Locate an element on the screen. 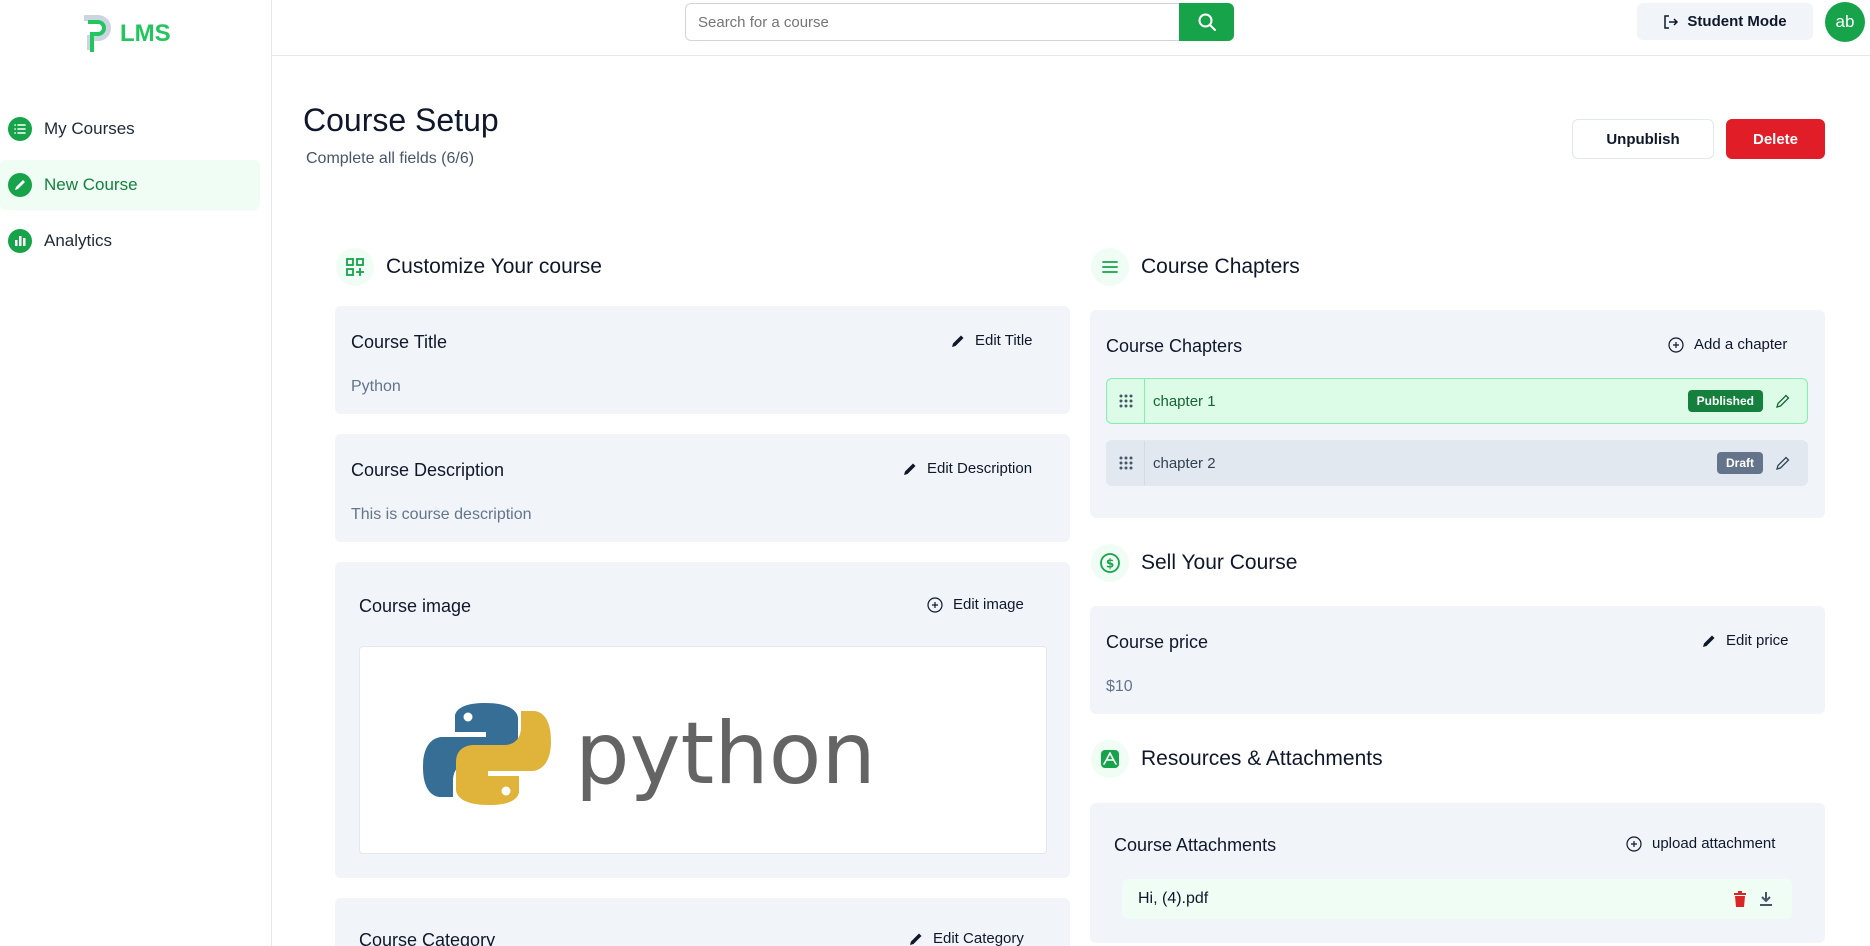  upload-attachment-button: upload attachment is located at coordinates (1700, 843).